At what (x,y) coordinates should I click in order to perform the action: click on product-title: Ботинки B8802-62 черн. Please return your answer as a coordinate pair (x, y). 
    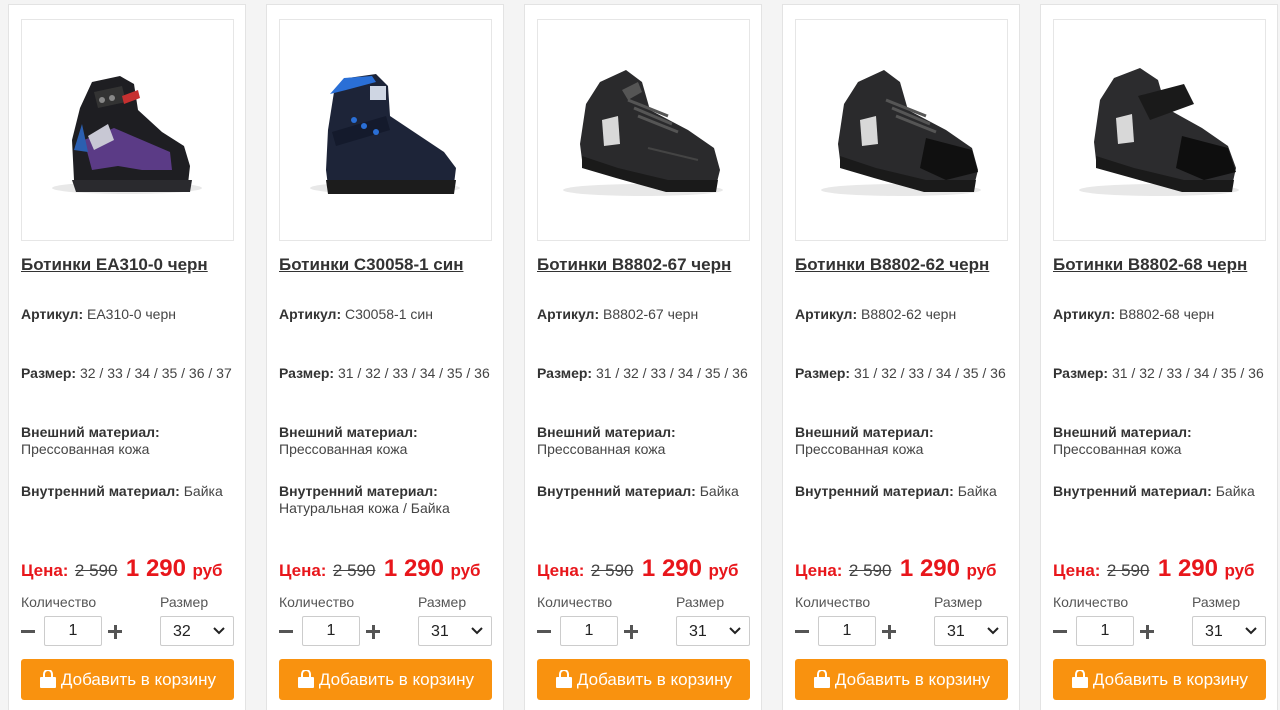
    Looking at the image, I should click on (892, 265).